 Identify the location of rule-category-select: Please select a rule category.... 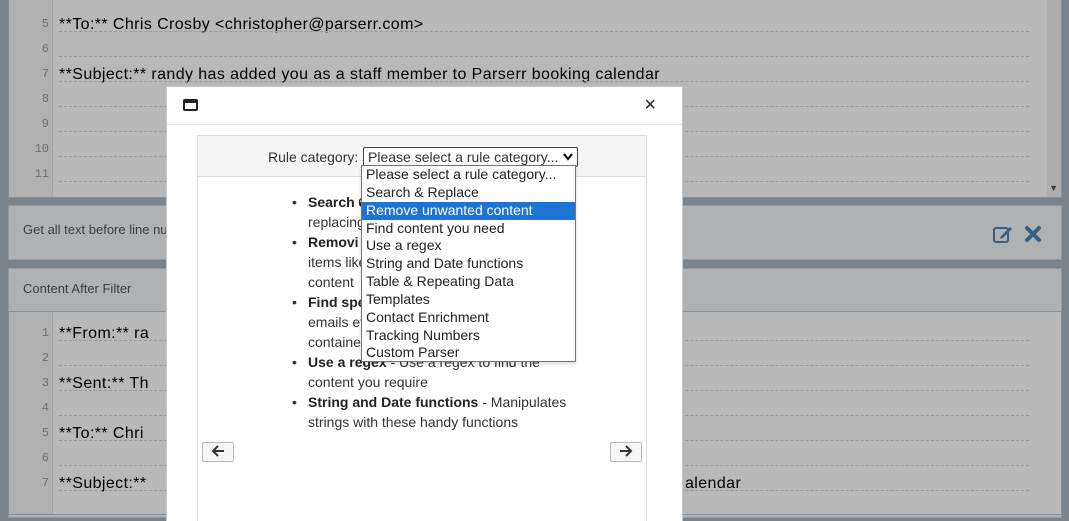
(470, 157).